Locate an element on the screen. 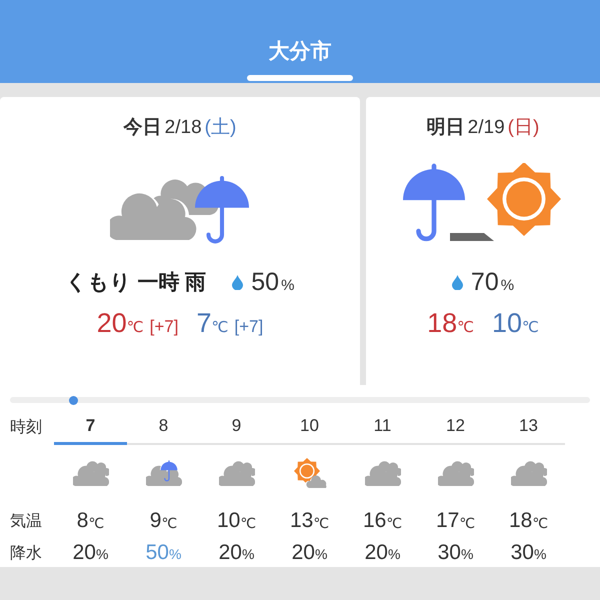 This screenshot has height=600, width=600. hour-temperature: 10 is located at coordinates (228, 521).